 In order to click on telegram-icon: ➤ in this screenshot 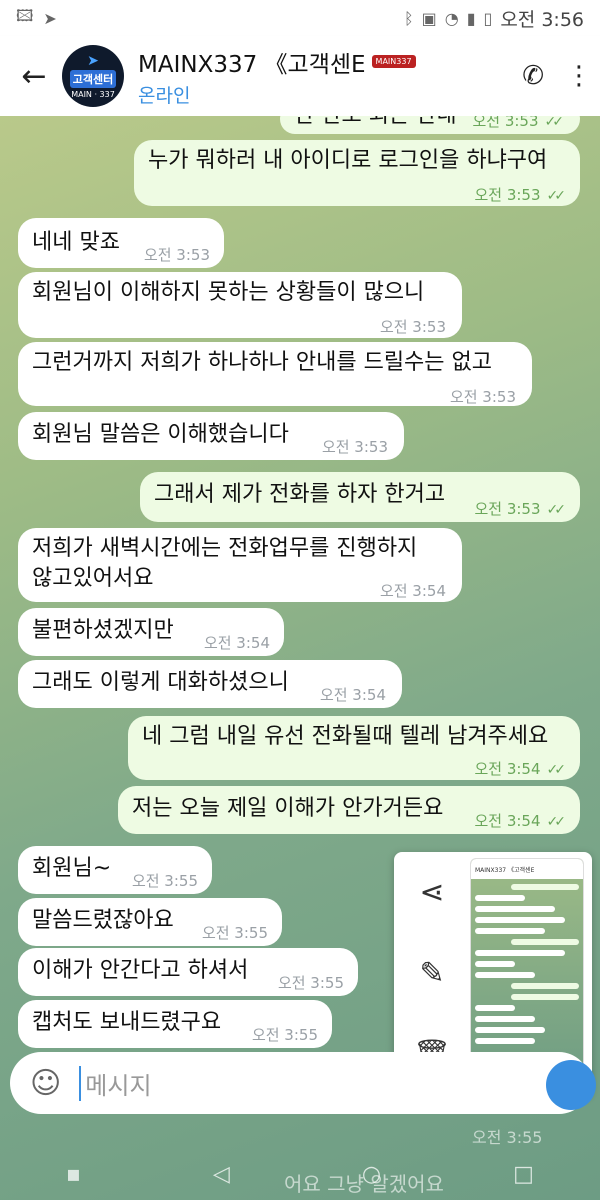, I will do `click(50, 18)`.